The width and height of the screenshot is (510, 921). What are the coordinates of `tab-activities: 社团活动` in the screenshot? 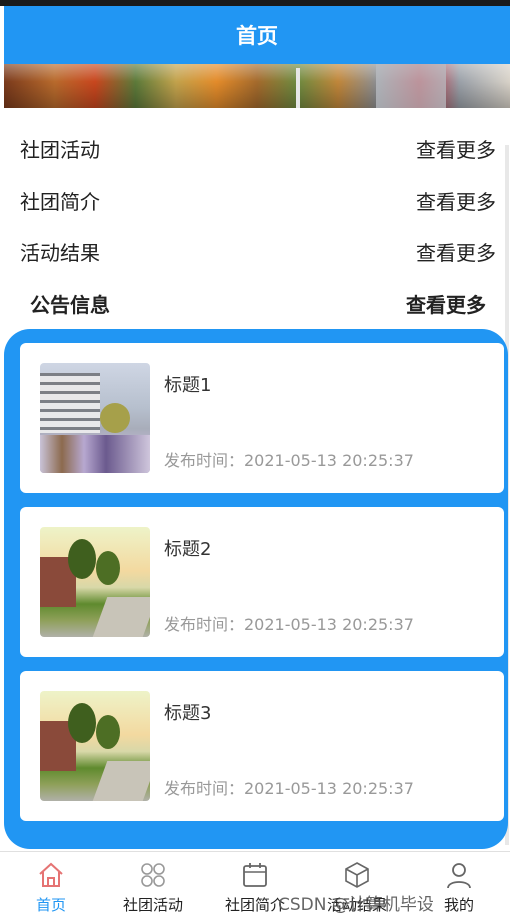 It's located at (153, 886).